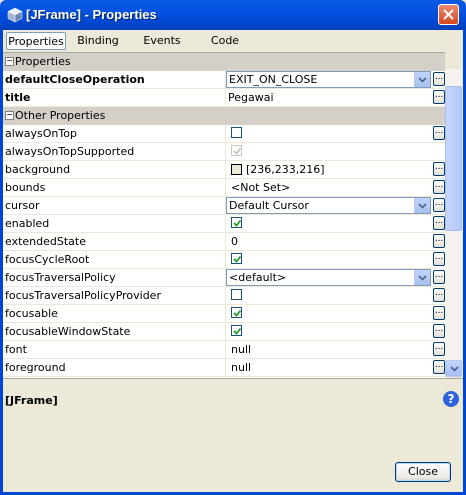 This screenshot has width=466, height=495. What do you see at coordinates (233, 415) in the screenshot?
I see `description-panel: [JFrame] ?` at bounding box center [233, 415].